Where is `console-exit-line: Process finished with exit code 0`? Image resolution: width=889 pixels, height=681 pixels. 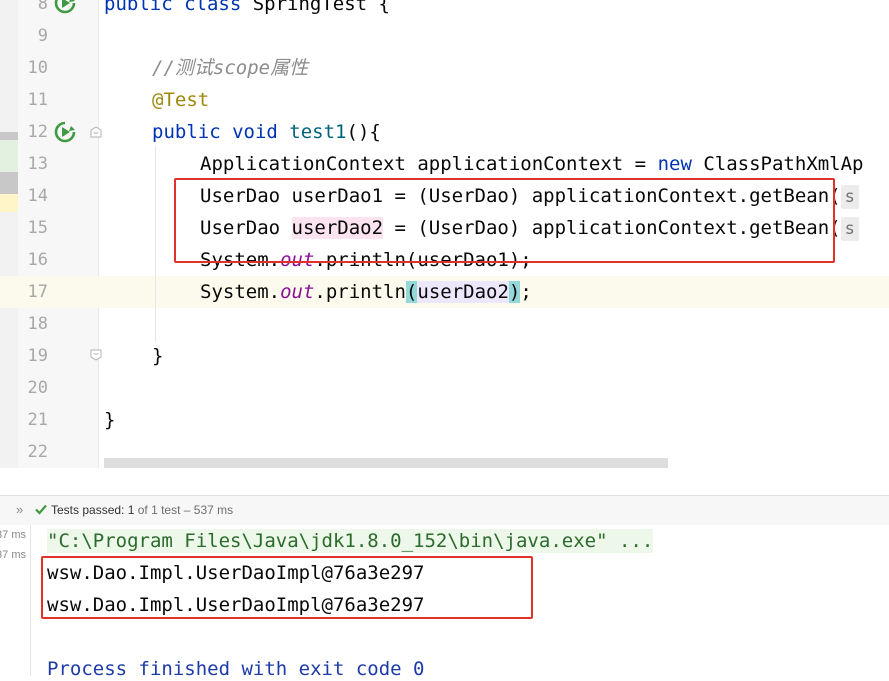 console-exit-line: Process finished with exit code 0 is located at coordinates (236, 669).